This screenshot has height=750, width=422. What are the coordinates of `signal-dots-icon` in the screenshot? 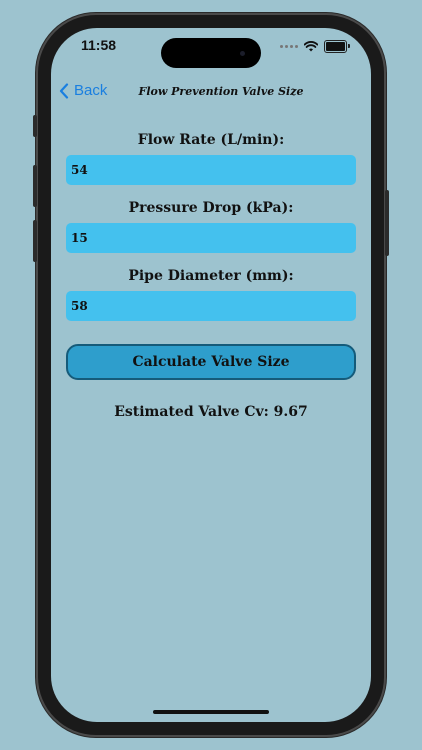 It's located at (289, 46).